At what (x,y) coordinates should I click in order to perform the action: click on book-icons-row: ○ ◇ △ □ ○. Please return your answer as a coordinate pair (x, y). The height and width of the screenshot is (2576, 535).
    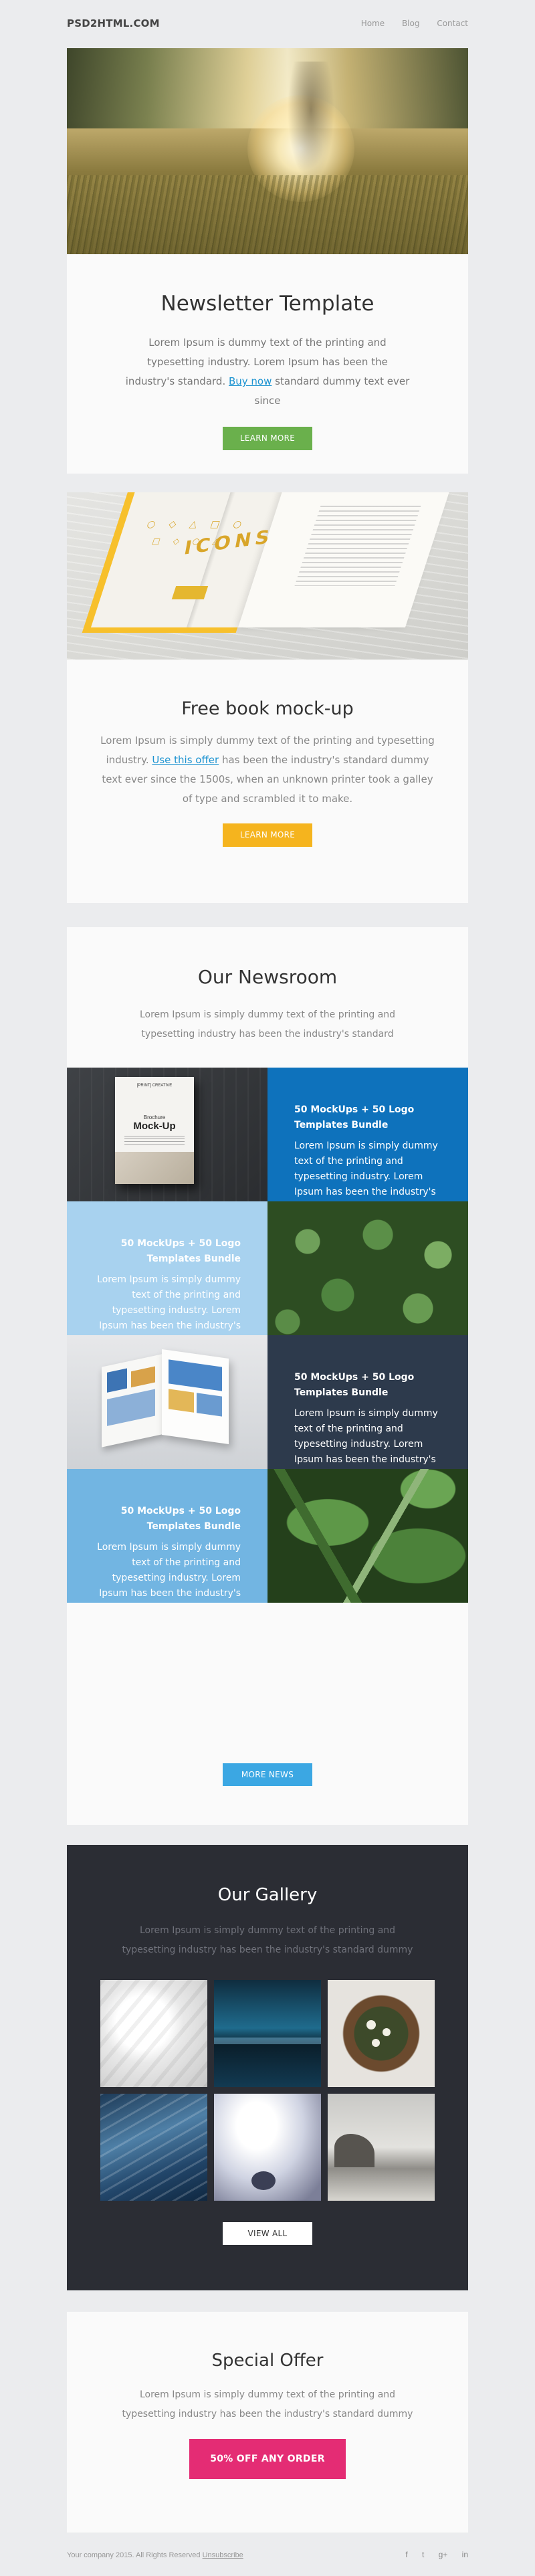
    Looking at the image, I should click on (197, 524).